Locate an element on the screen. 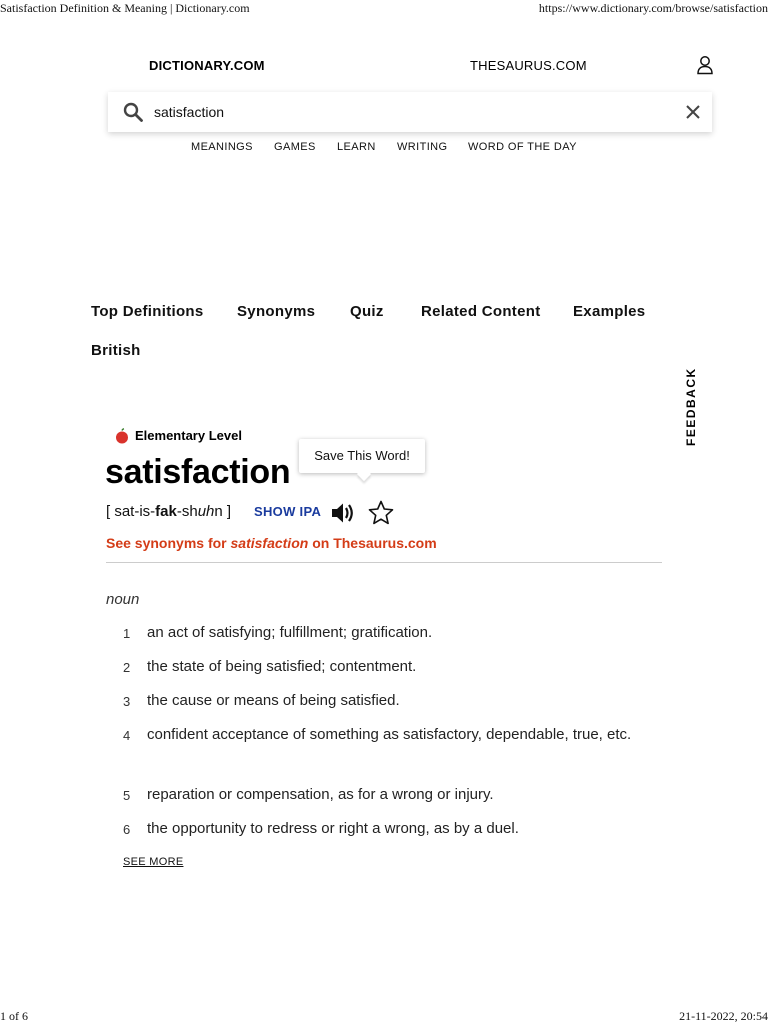  section-divider is located at coordinates (384, 562).